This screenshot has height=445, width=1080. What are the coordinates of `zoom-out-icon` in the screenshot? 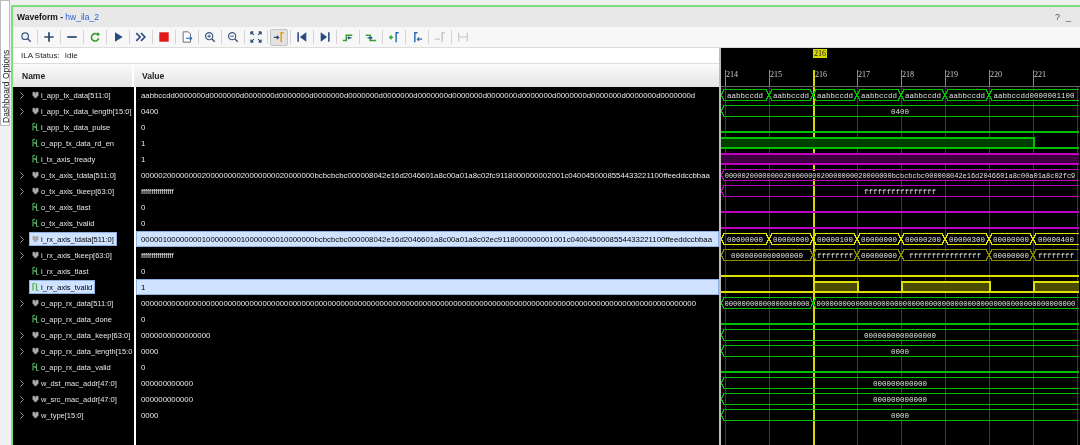 It's located at (233, 37).